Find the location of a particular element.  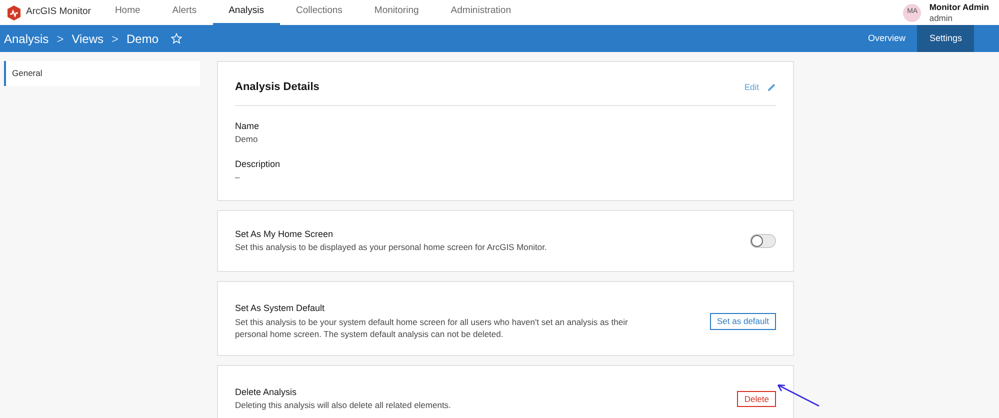

field-value: Demo is located at coordinates (247, 139).